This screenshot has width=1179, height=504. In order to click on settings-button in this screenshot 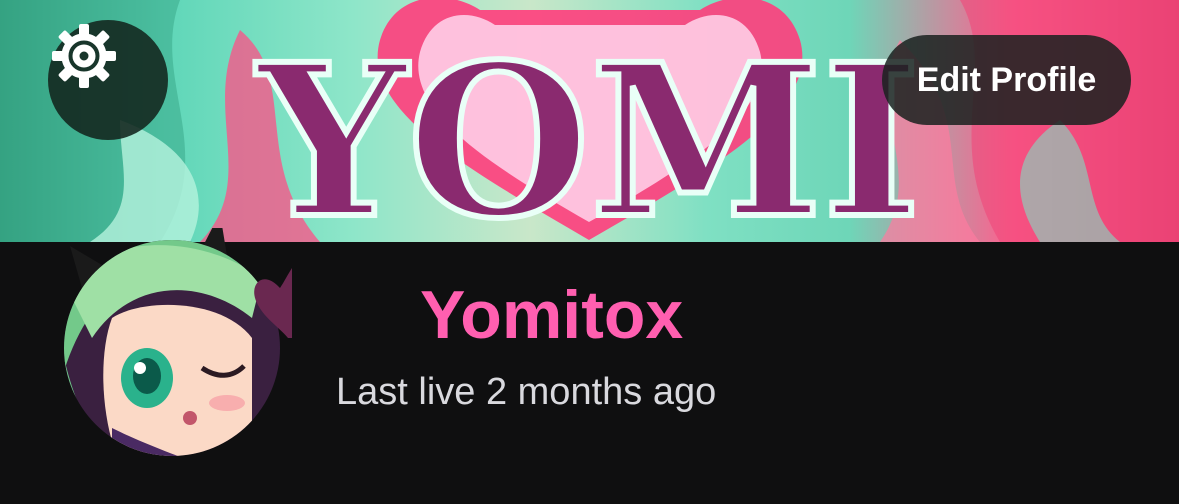, I will do `click(108, 80)`.